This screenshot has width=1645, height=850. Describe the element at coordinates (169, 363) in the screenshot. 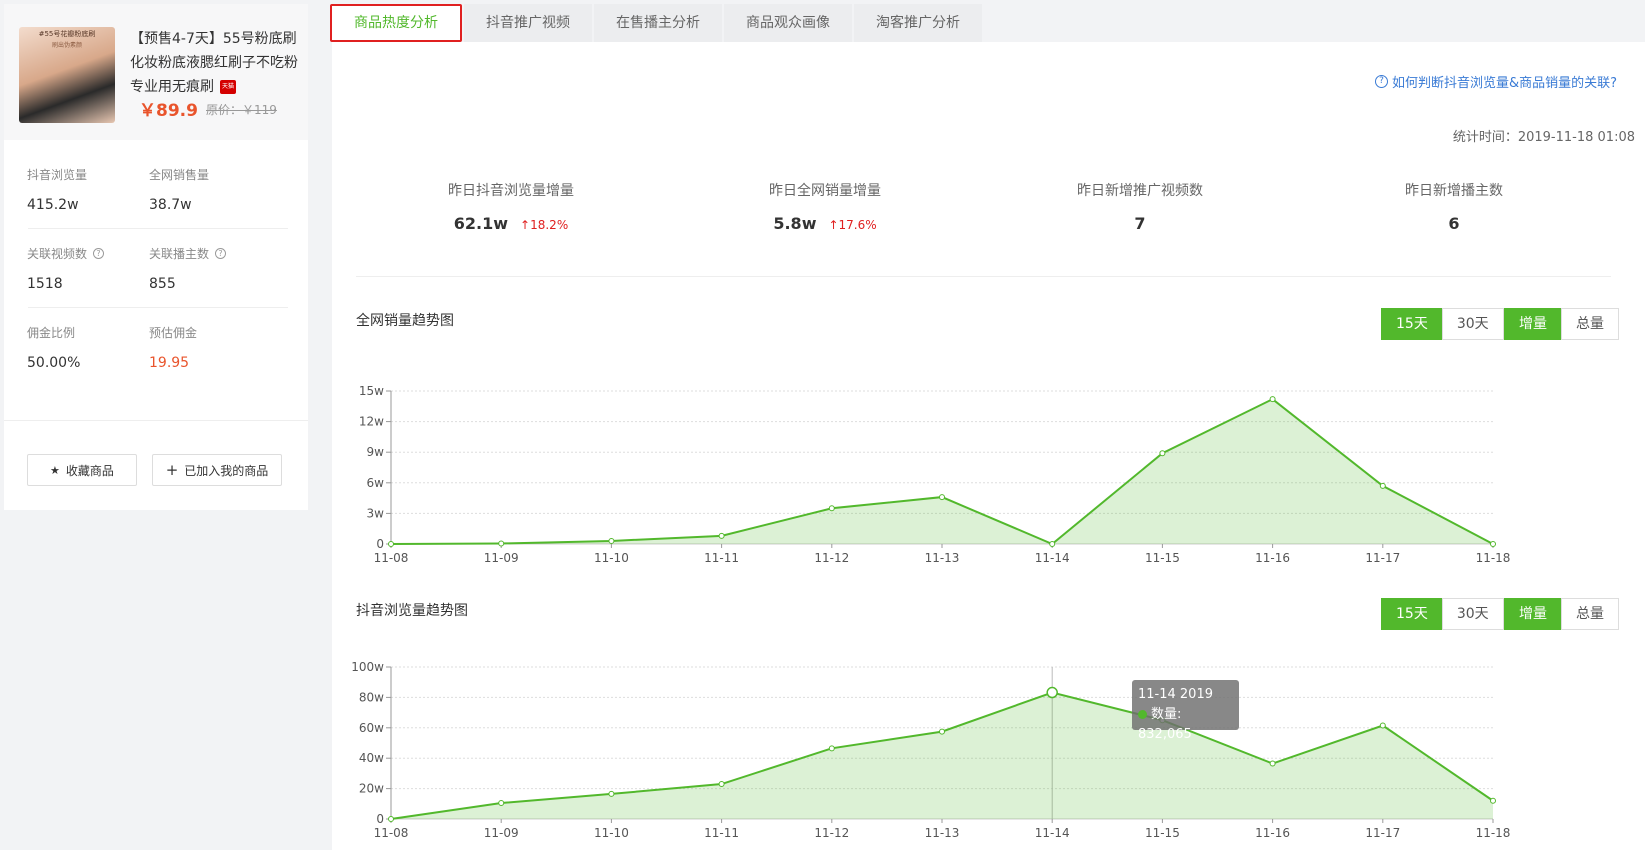

I see `stat-value: 19.95` at that location.